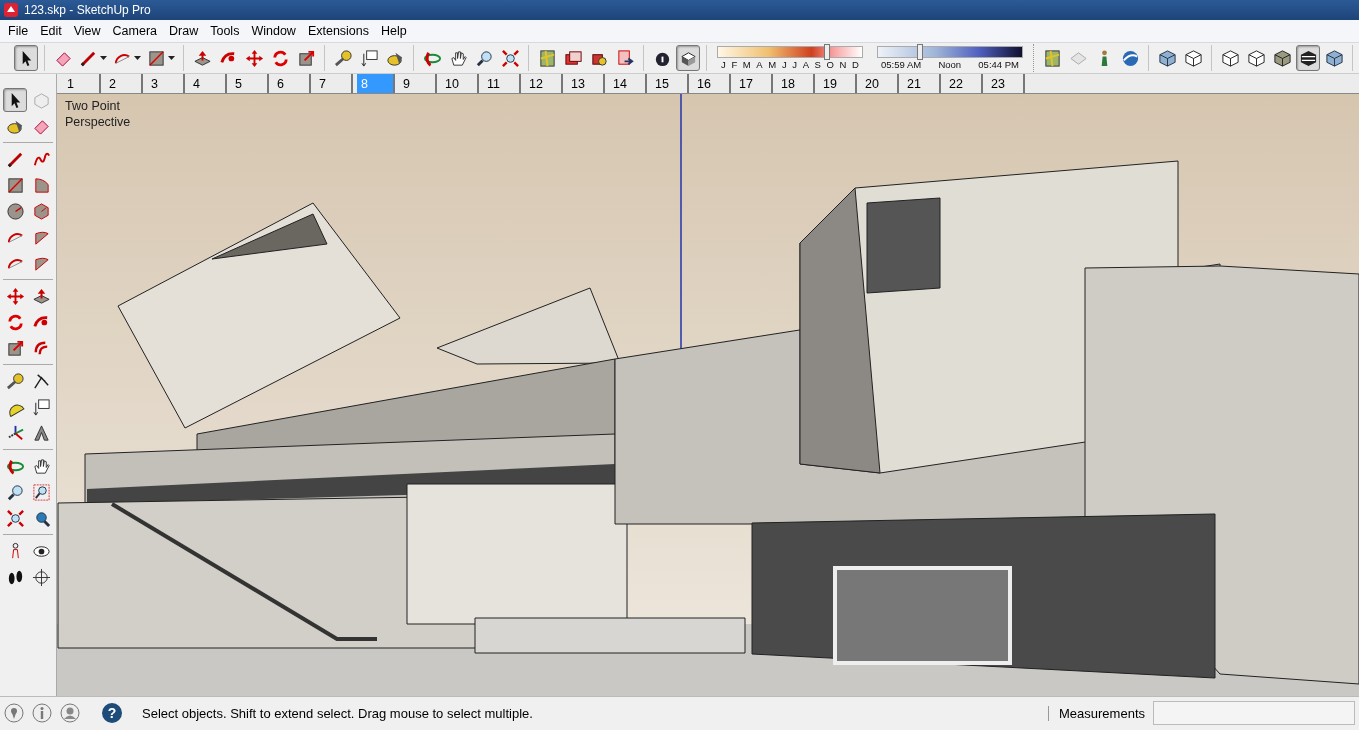 Image resolution: width=1359 pixels, height=730 pixels. What do you see at coordinates (1096, 713) in the screenshot?
I see `measurements-label: Measurements` at bounding box center [1096, 713].